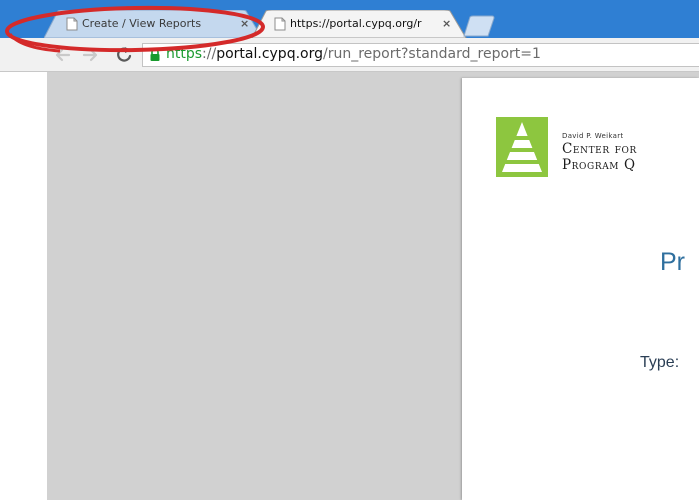 The height and width of the screenshot is (500, 699). Describe the element at coordinates (142, 23) in the screenshot. I see `tab-title: Create / View Reports` at that location.